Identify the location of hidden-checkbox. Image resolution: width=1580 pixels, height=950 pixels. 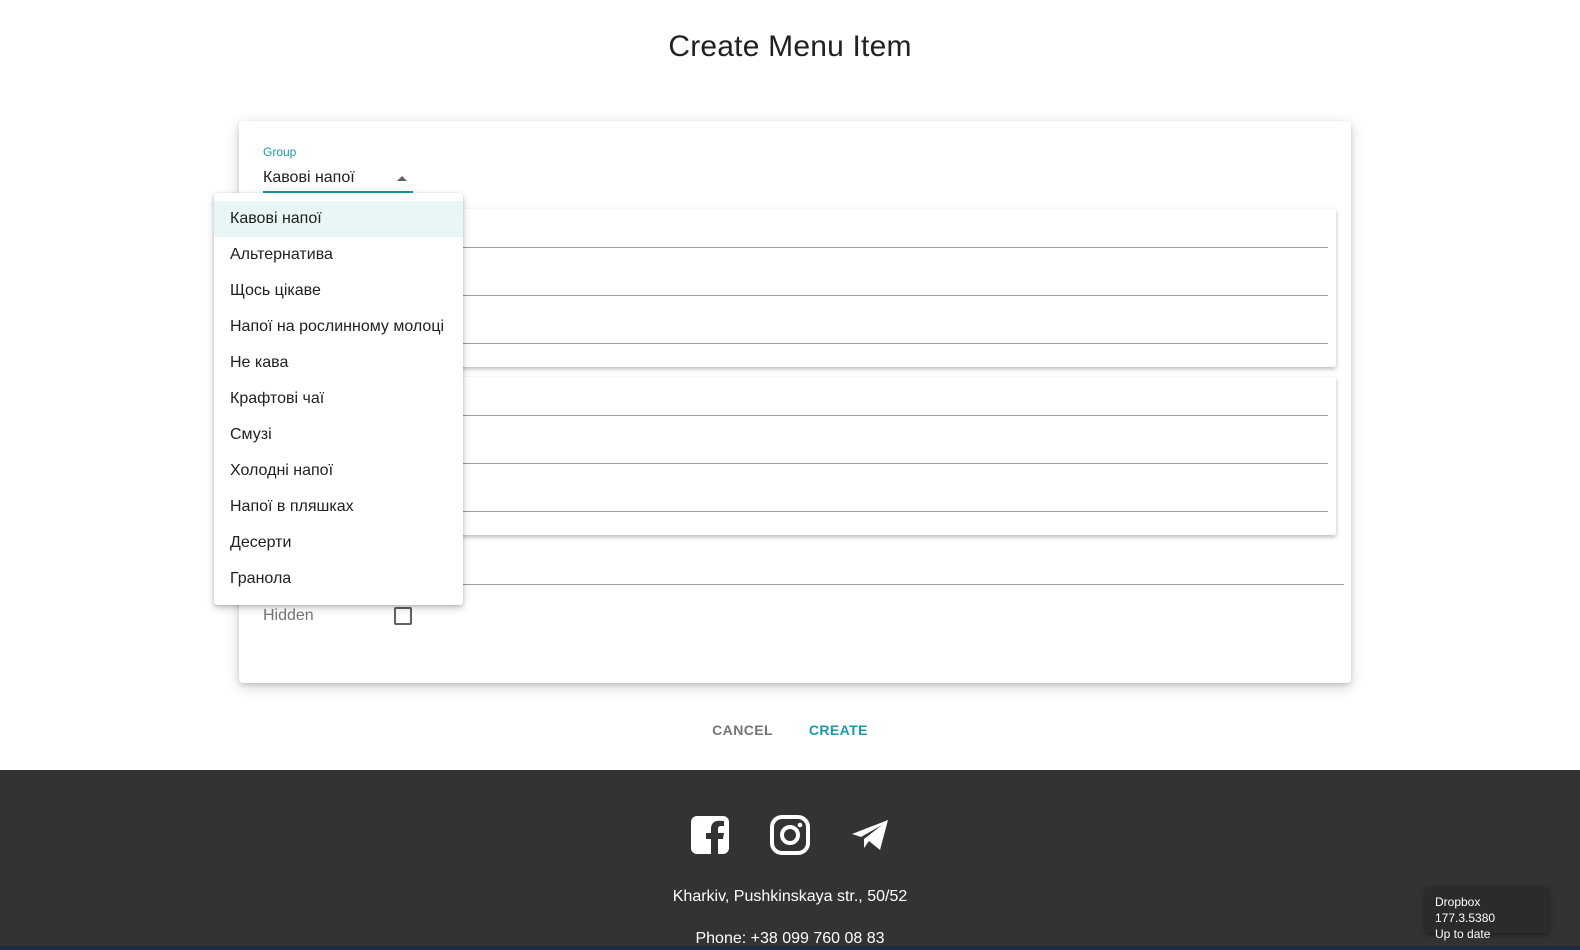
(403, 616).